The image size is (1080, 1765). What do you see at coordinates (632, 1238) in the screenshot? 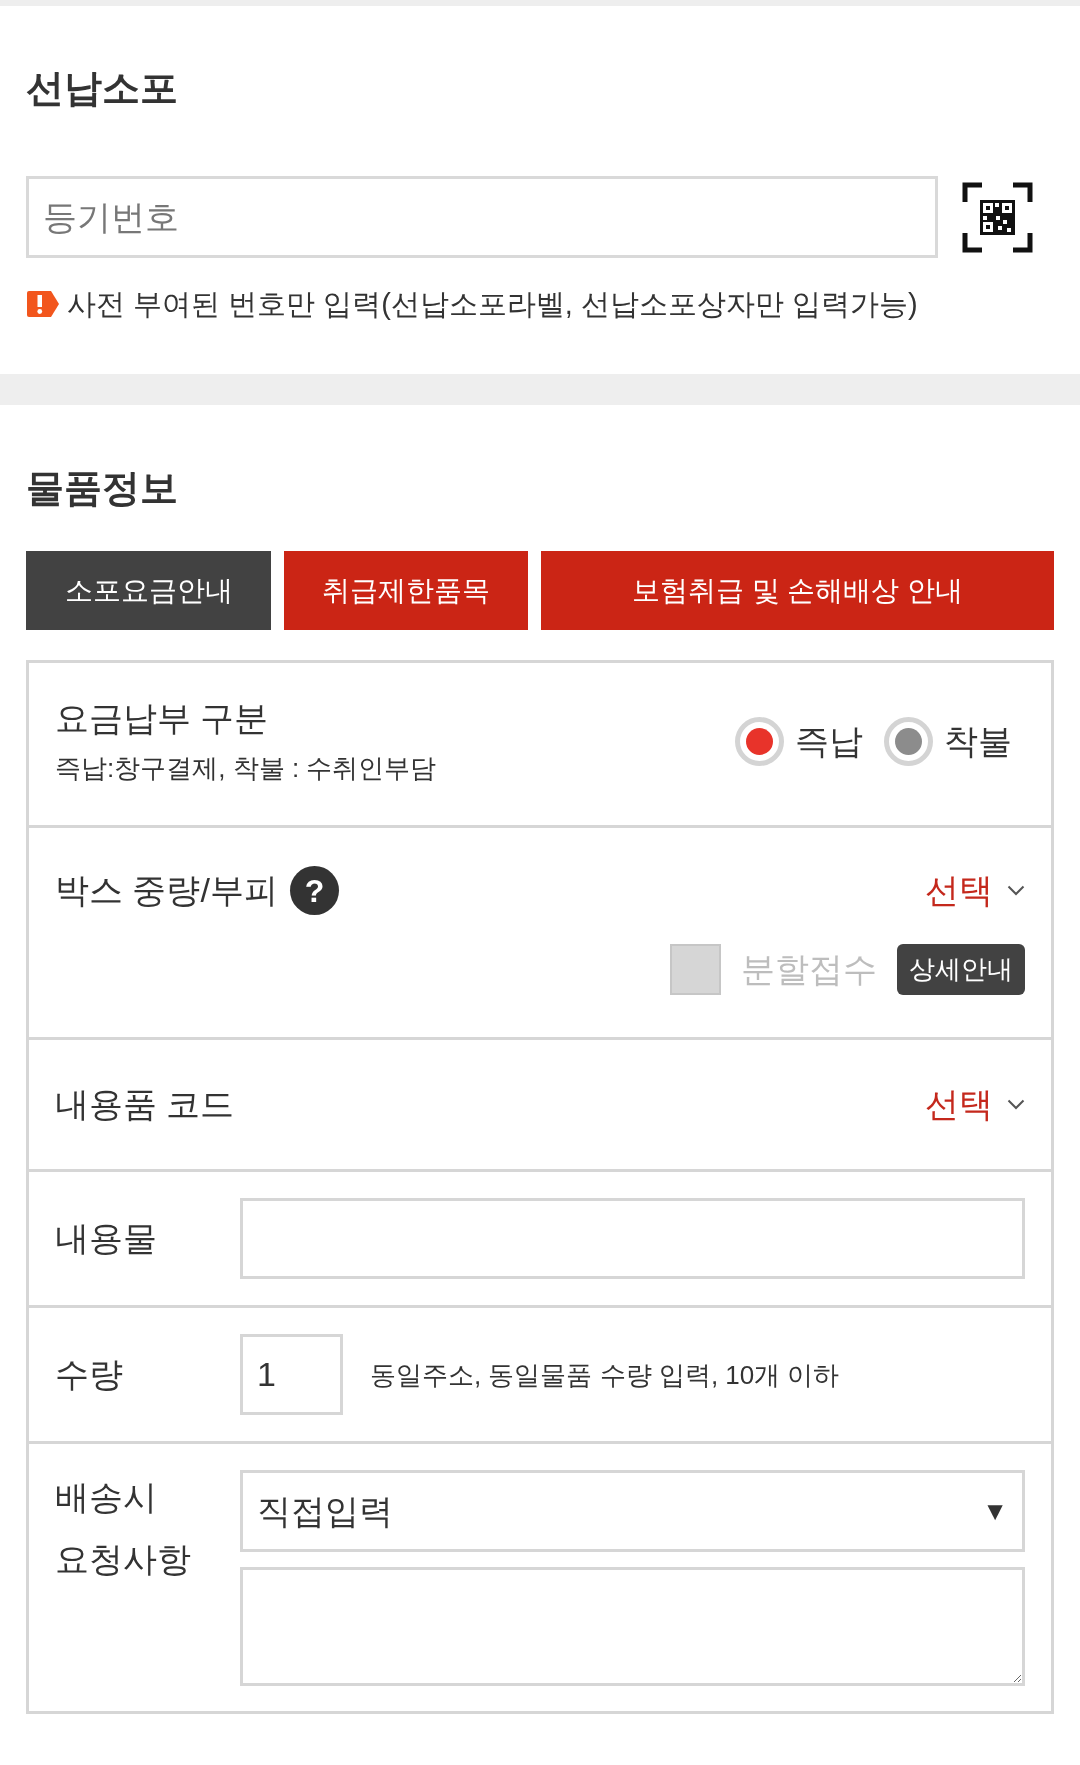
I see `text-field` at bounding box center [632, 1238].